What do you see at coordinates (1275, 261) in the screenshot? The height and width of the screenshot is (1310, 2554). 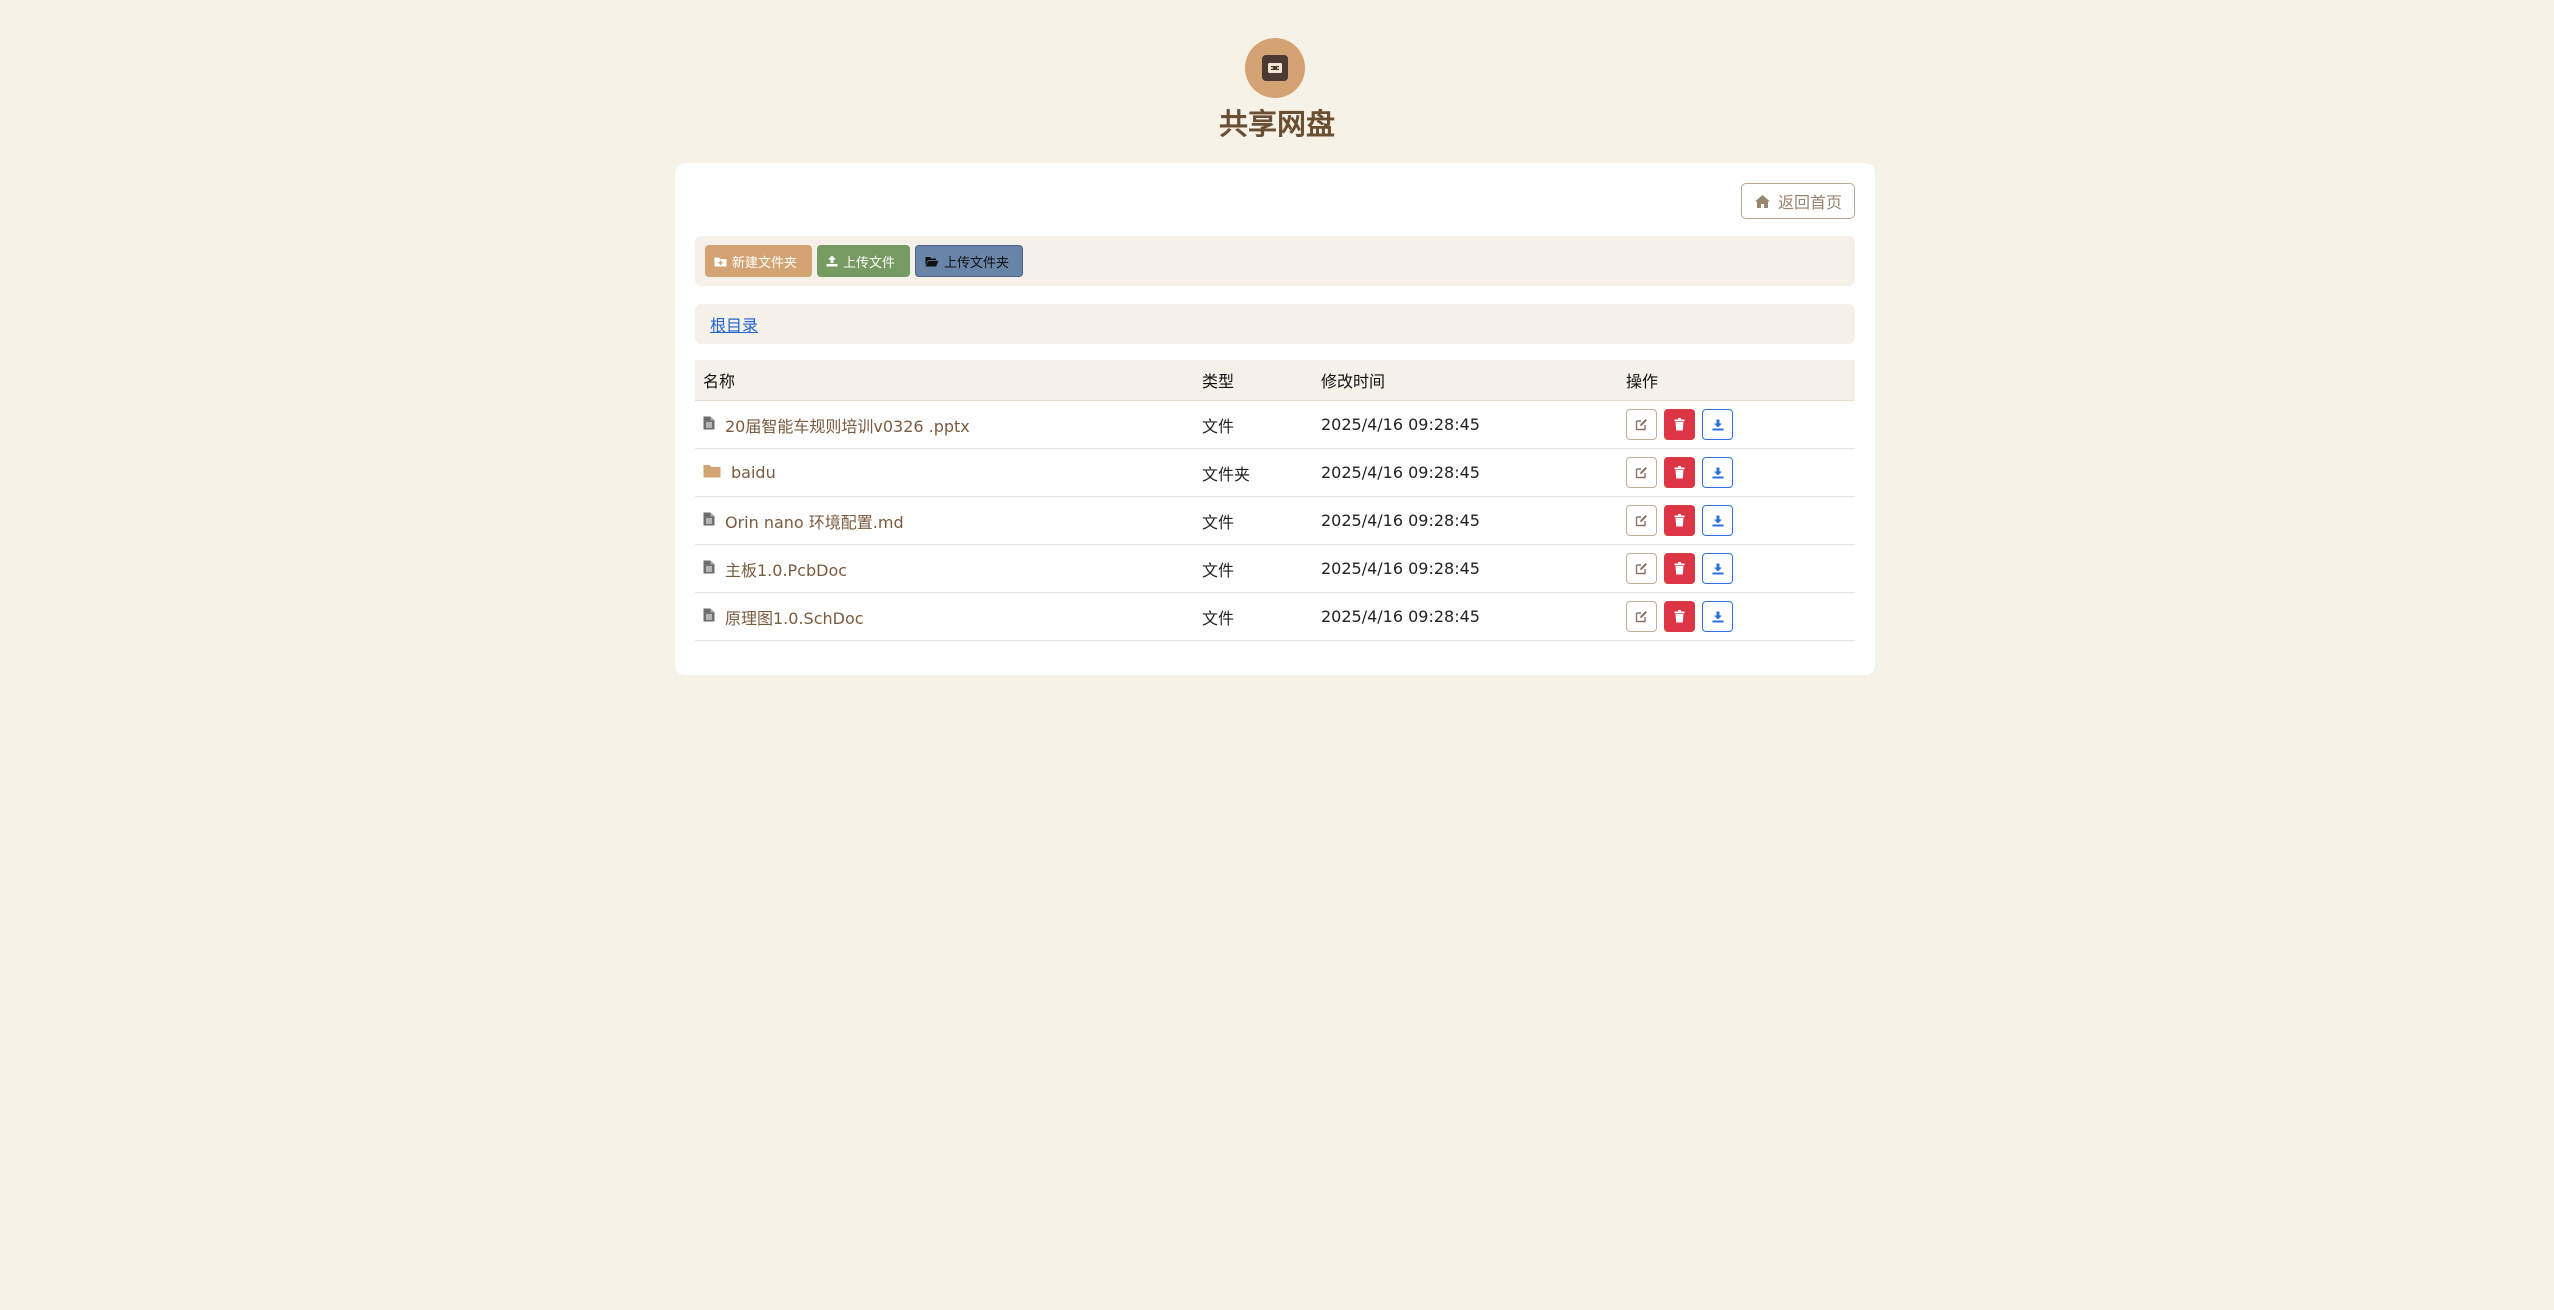 I see `action-toolbar: 新建文件夹 上传文件 上传文件夹` at bounding box center [1275, 261].